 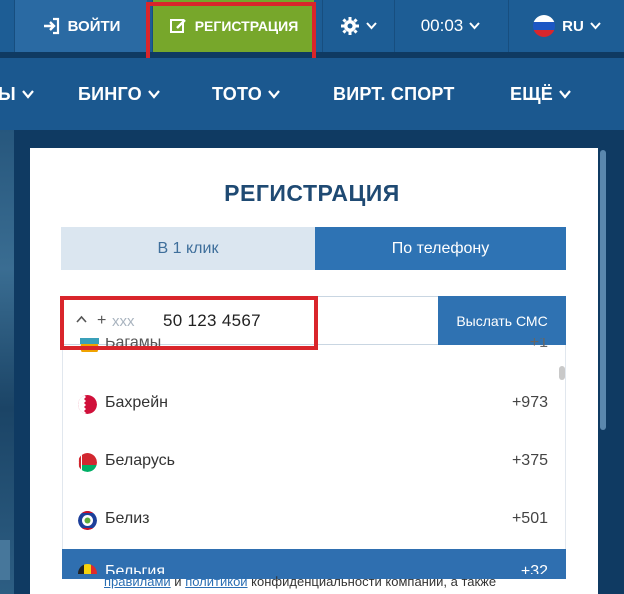 I want to click on russia-flag-icon, so click(x=544, y=26).